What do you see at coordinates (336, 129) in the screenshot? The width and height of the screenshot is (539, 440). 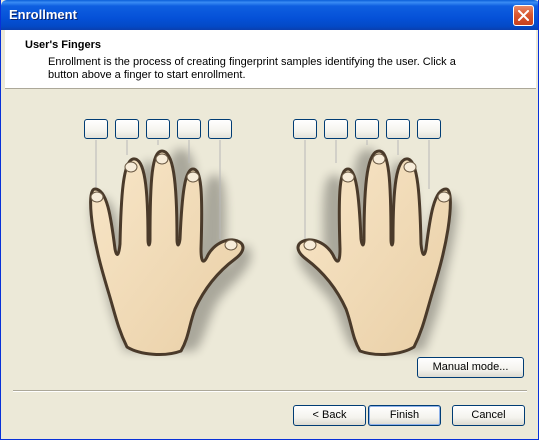 I see `finger-button-right-index` at bounding box center [336, 129].